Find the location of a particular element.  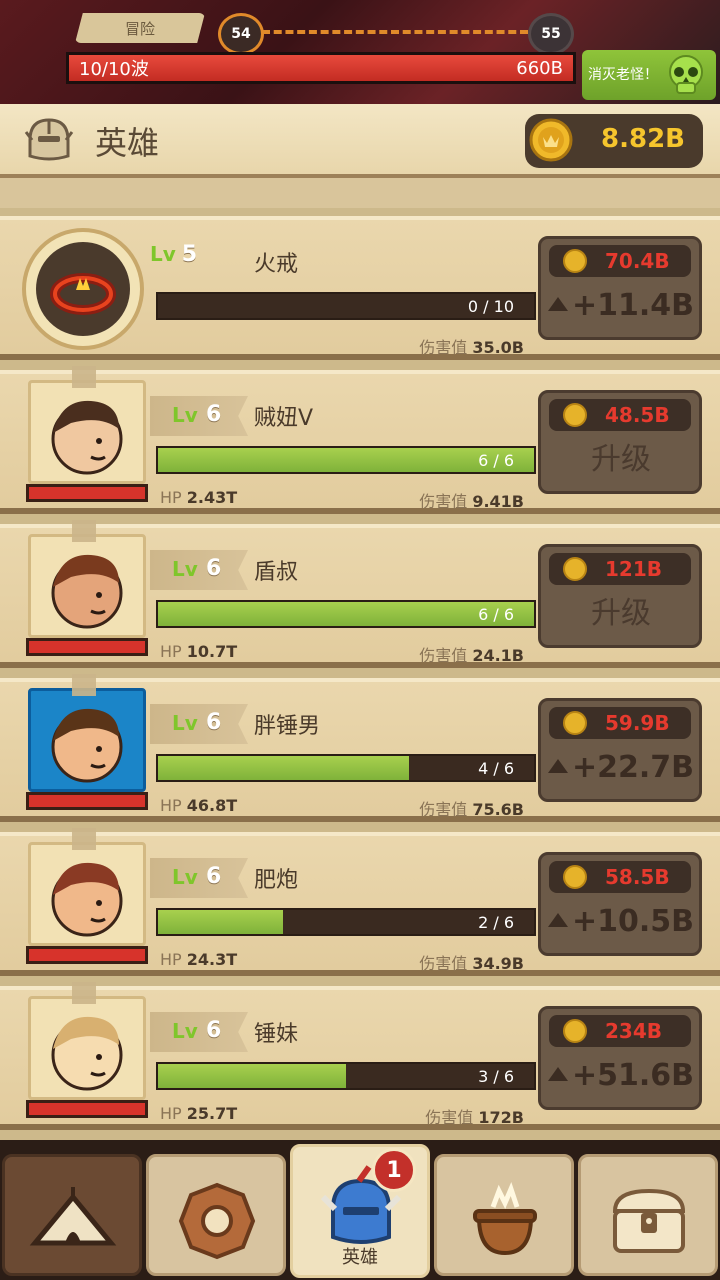

tab-heroes-label: 英雄 is located at coordinates (360, 1257).